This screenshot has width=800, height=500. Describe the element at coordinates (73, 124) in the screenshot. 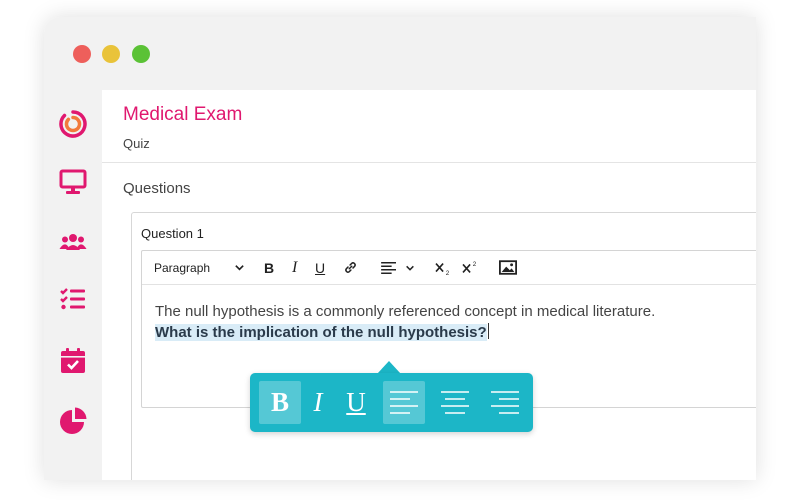

I see `logo-icon` at that location.